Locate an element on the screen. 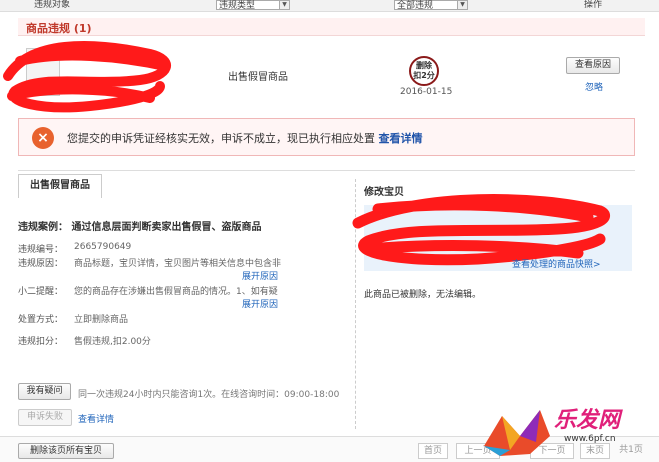 The width and height of the screenshot is (659, 462). expand-reminder-link: 展开原因 is located at coordinates (260, 303).